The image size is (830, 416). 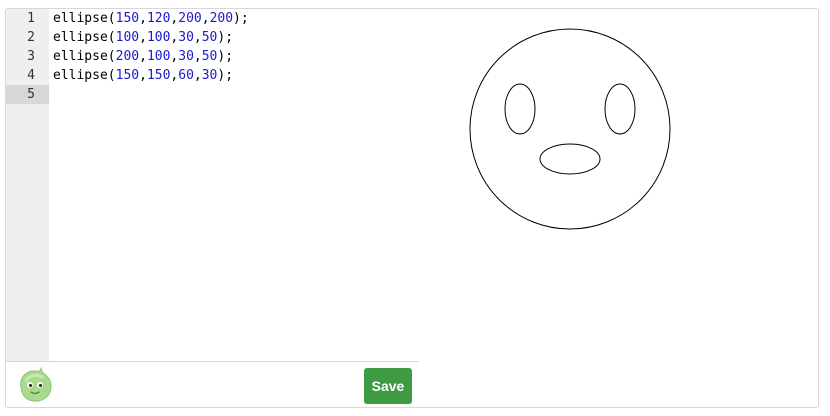 I want to click on save-button: Save, so click(x=388, y=386).